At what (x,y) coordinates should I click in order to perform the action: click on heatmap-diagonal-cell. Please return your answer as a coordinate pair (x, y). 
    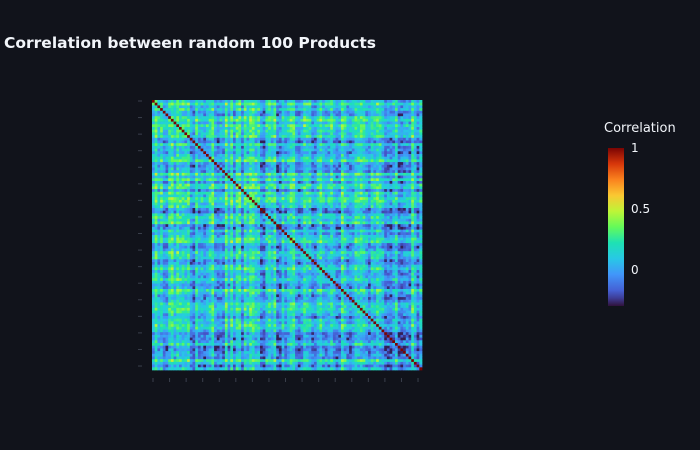
    Looking at the image, I should click on (229, 177).